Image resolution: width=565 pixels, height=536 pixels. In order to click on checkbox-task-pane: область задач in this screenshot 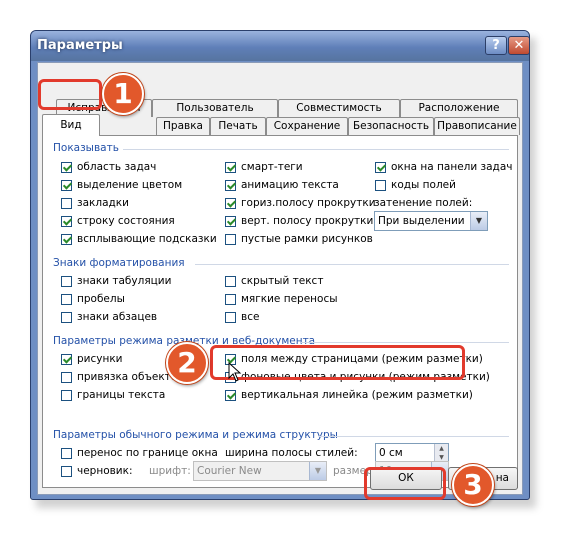, I will do `click(108, 167)`.